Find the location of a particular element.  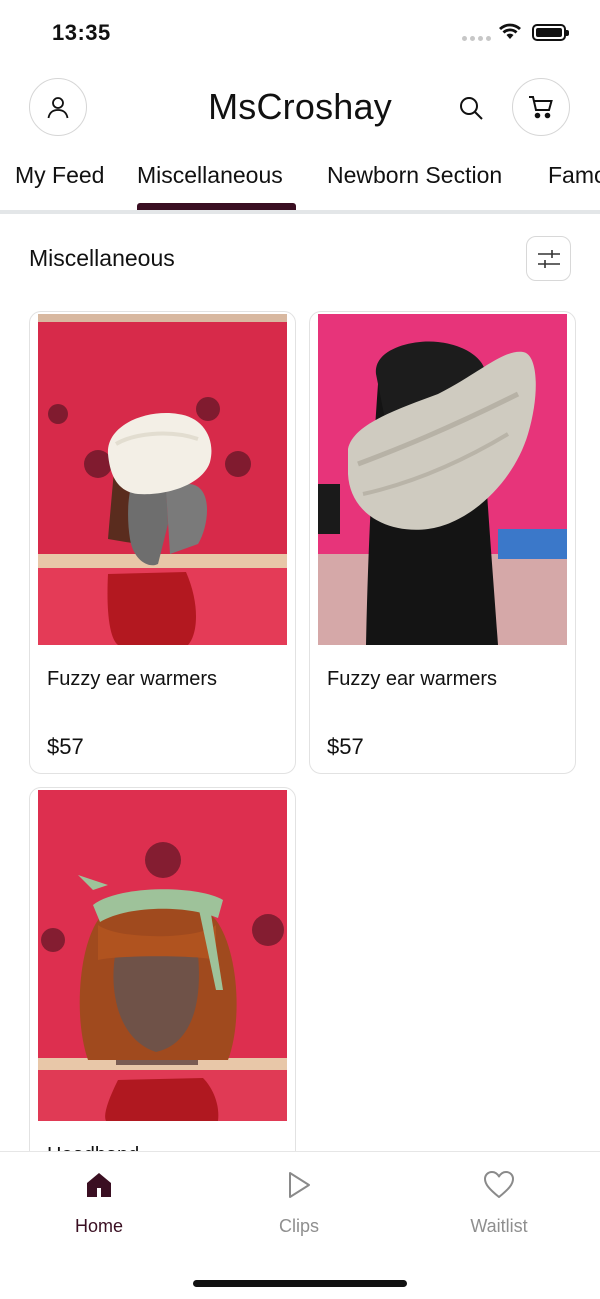

nav-home-label: Home is located at coordinates (98, 1226).